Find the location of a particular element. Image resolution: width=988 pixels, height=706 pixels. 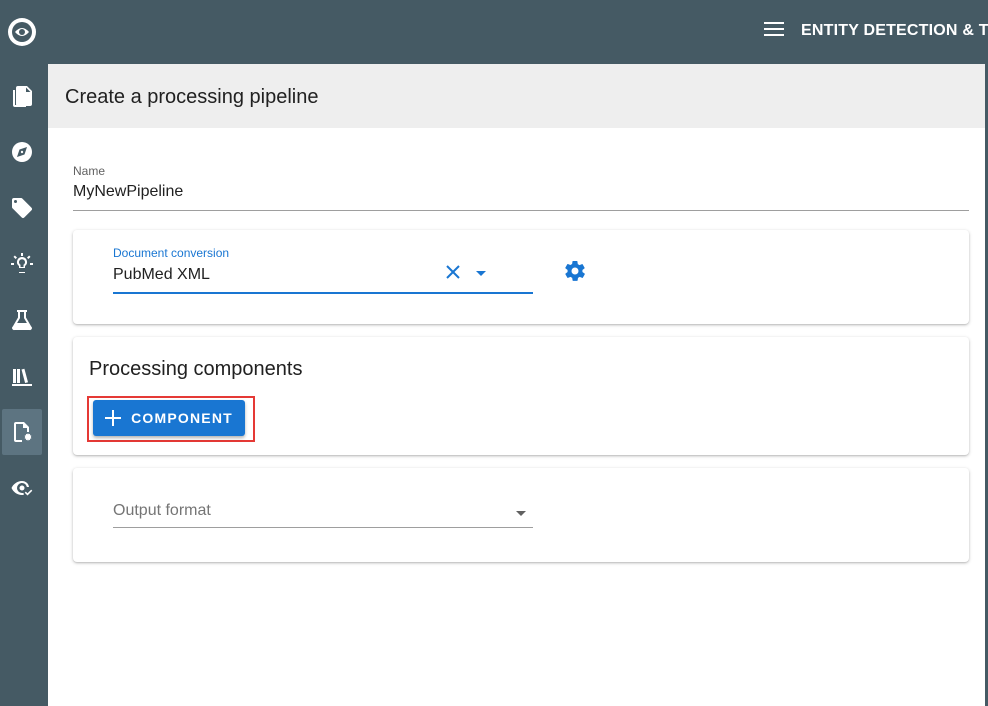

eye-check-icon is located at coordinates (22, 488).